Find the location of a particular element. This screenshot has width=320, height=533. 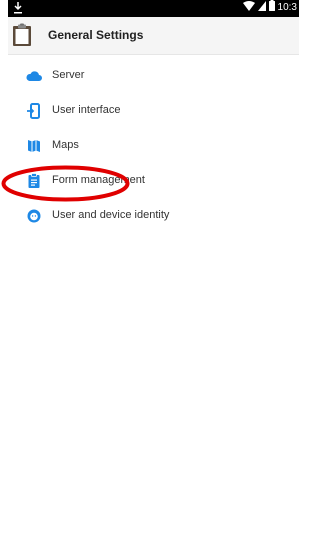

menu-item-label: Maps is located at coordinates (65, 145).